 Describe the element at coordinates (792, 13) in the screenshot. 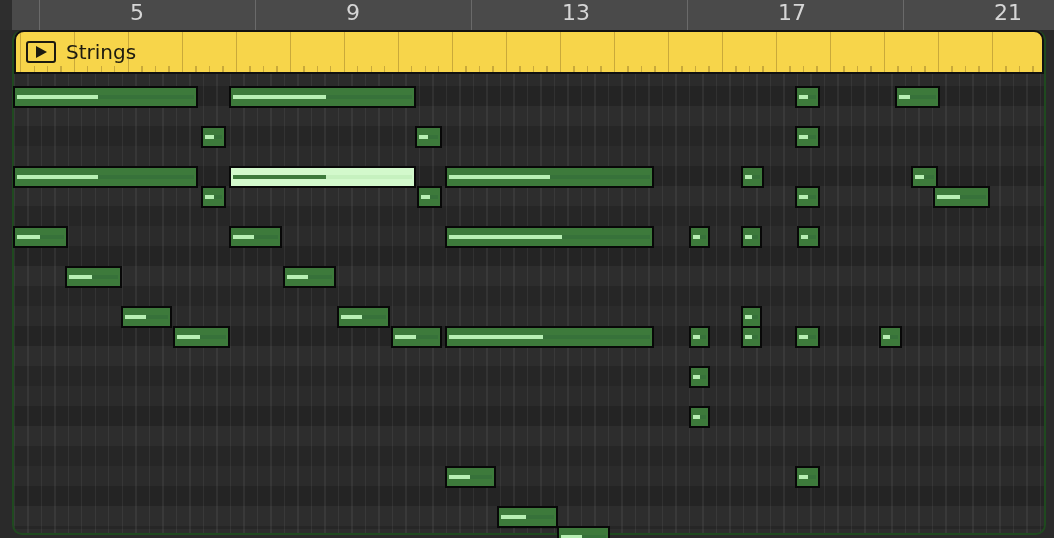

I see `bar-number: 17` at that location.